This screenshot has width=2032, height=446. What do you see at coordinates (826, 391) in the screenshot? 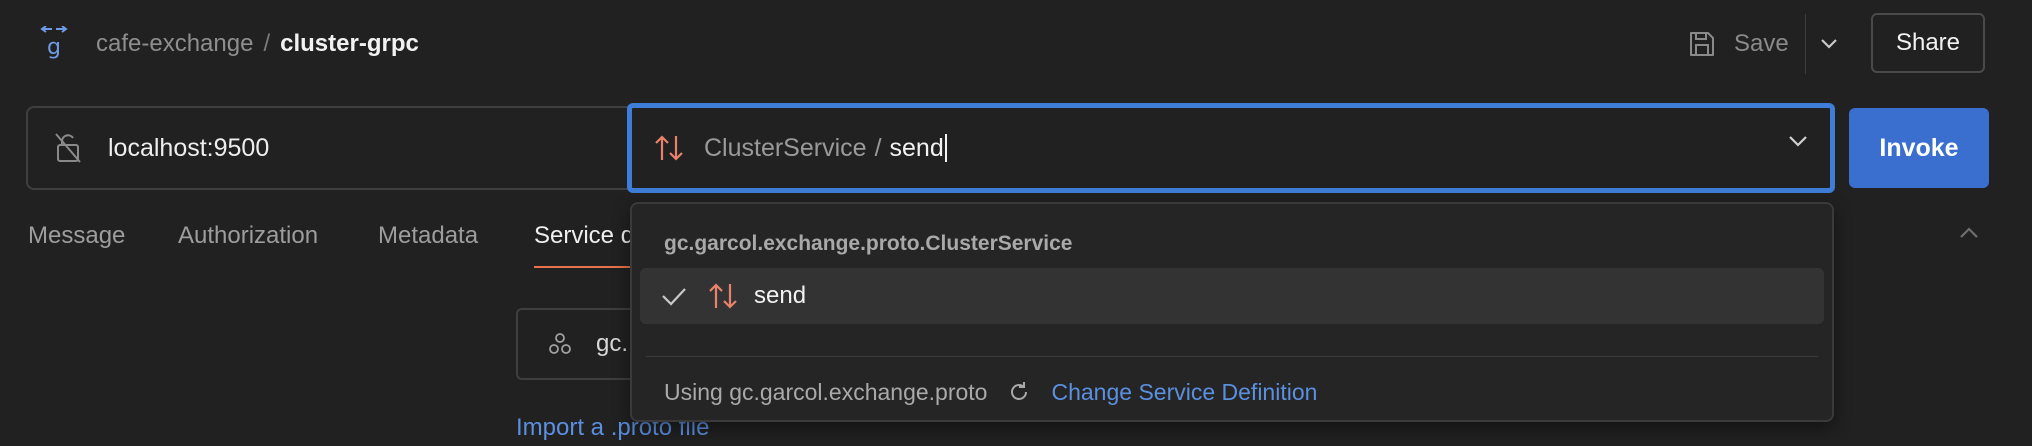
I see `using-package-text: Using gc.garcol.exchange.proto` at bounding box center [826, 391].